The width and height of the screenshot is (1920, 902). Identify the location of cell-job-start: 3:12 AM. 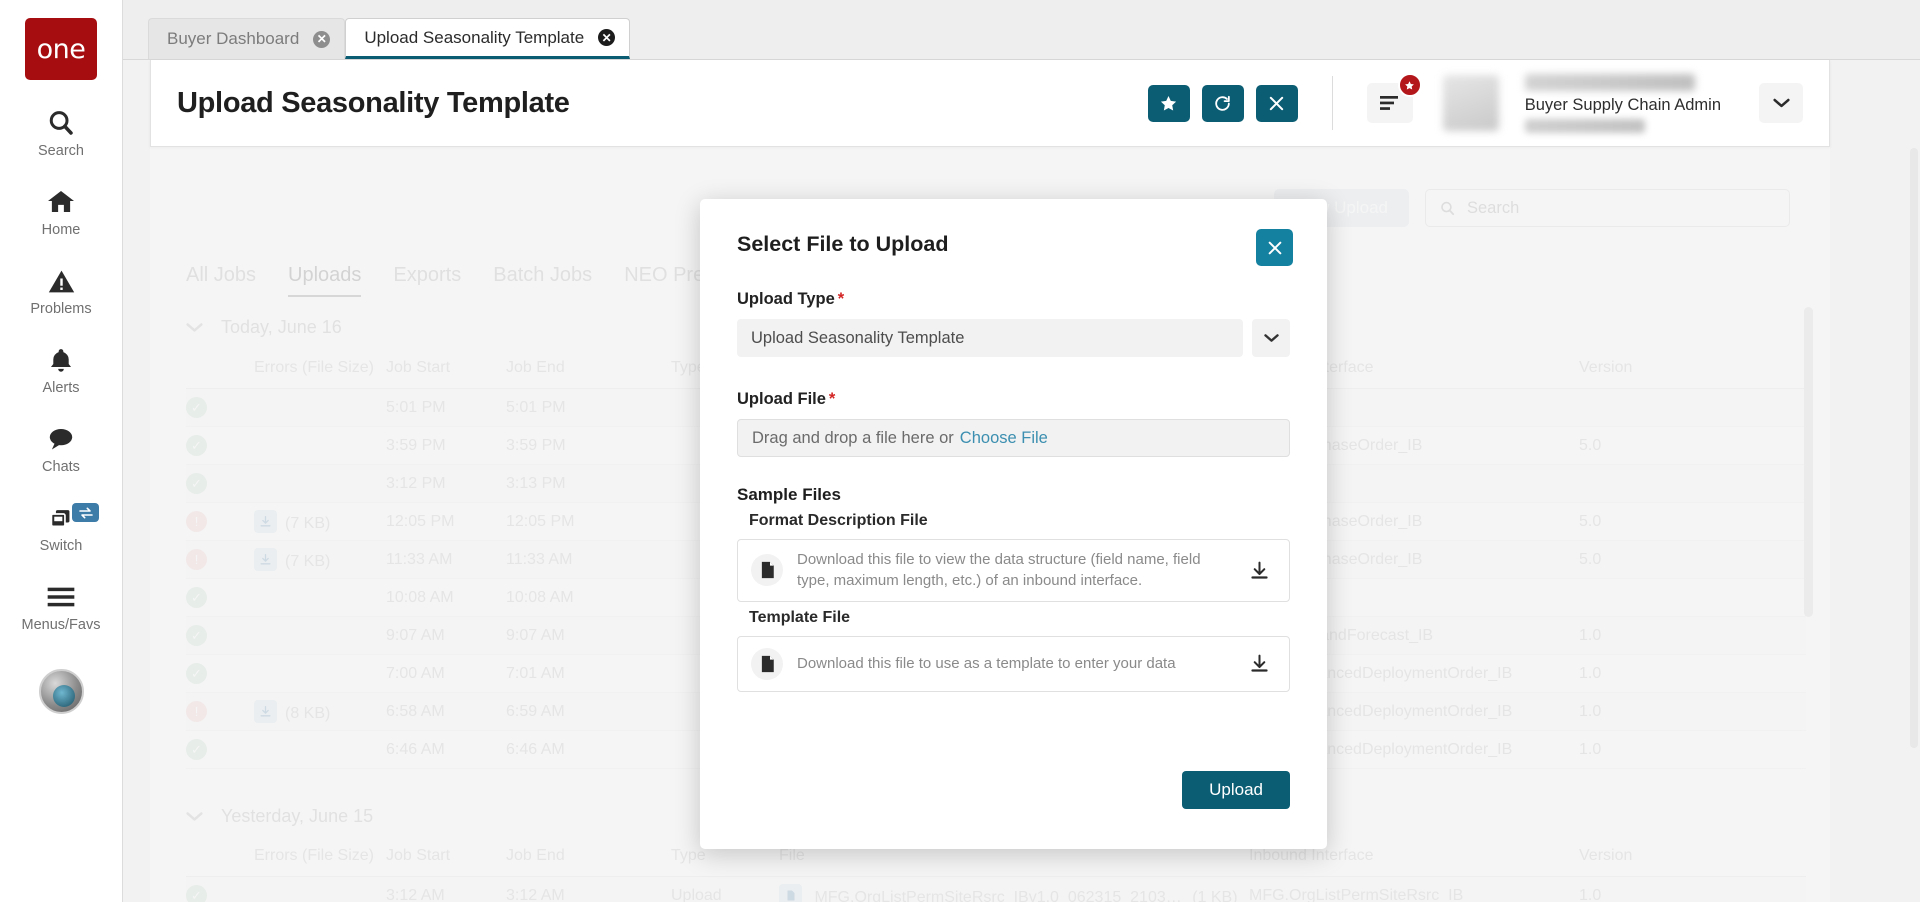
(415, 894).